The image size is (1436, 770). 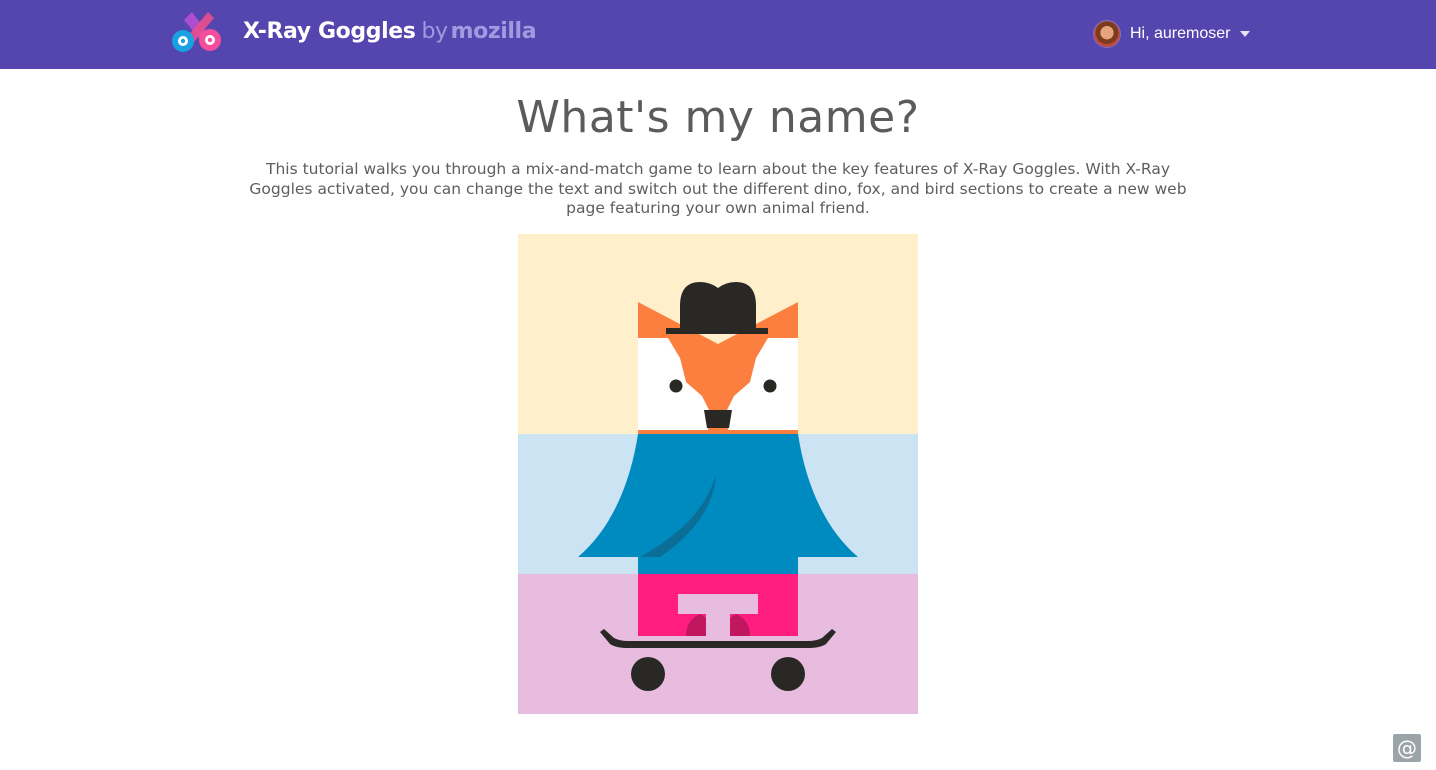 What do you see at coordinates (648, 674) in the screenshot?
I see `skateboard-left-wheel` at bounding box center [648, 674].